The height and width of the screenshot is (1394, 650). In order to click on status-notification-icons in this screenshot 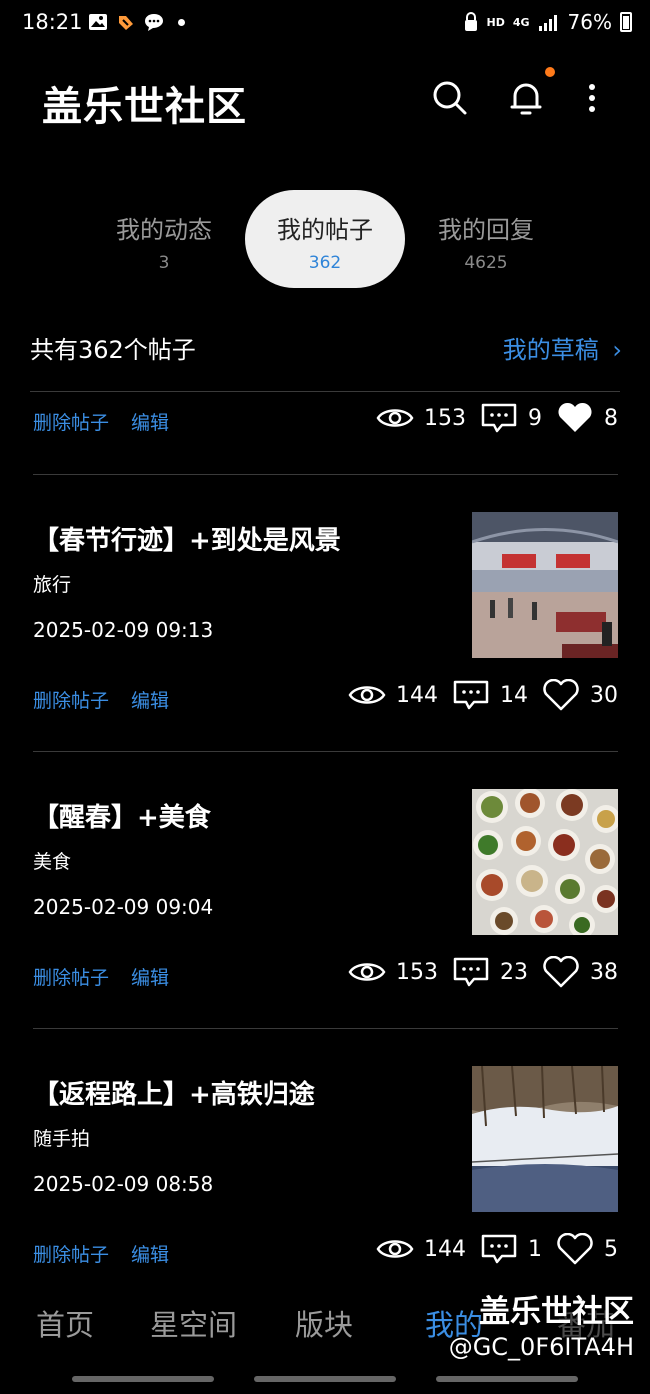, I will do `click(136, 22)`.